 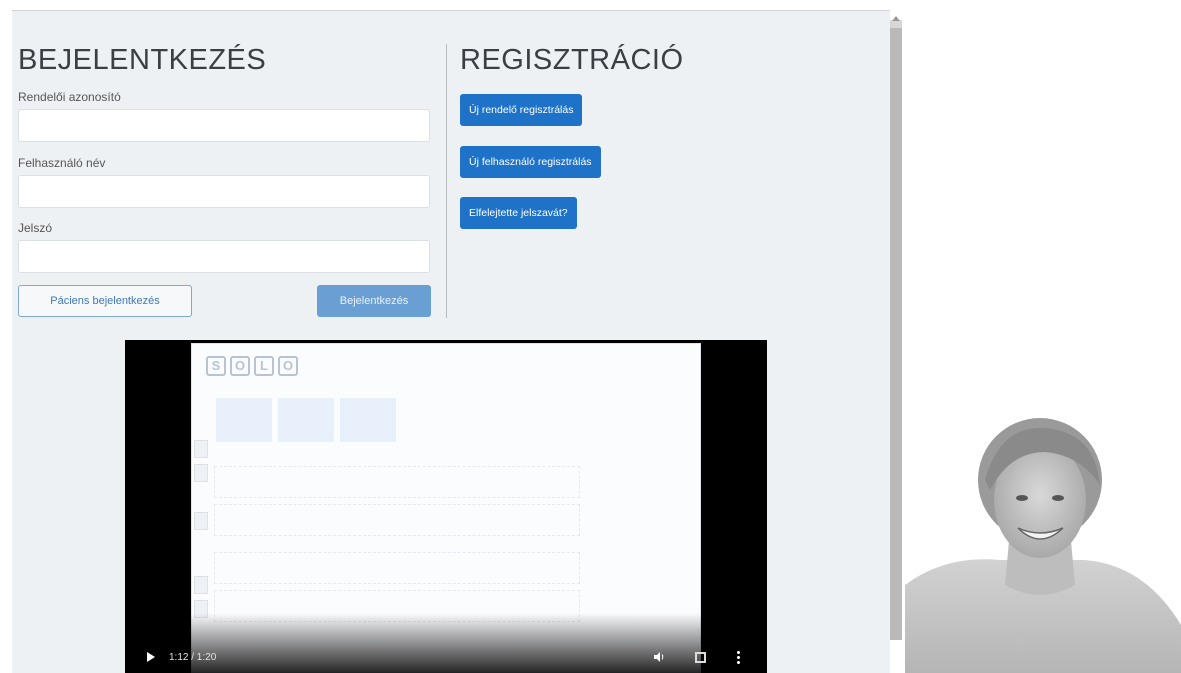 What do you see at coordinates (896, 334) in the screenshot?
I see `scrollbar-thumb` at bounding box center [896, 334].